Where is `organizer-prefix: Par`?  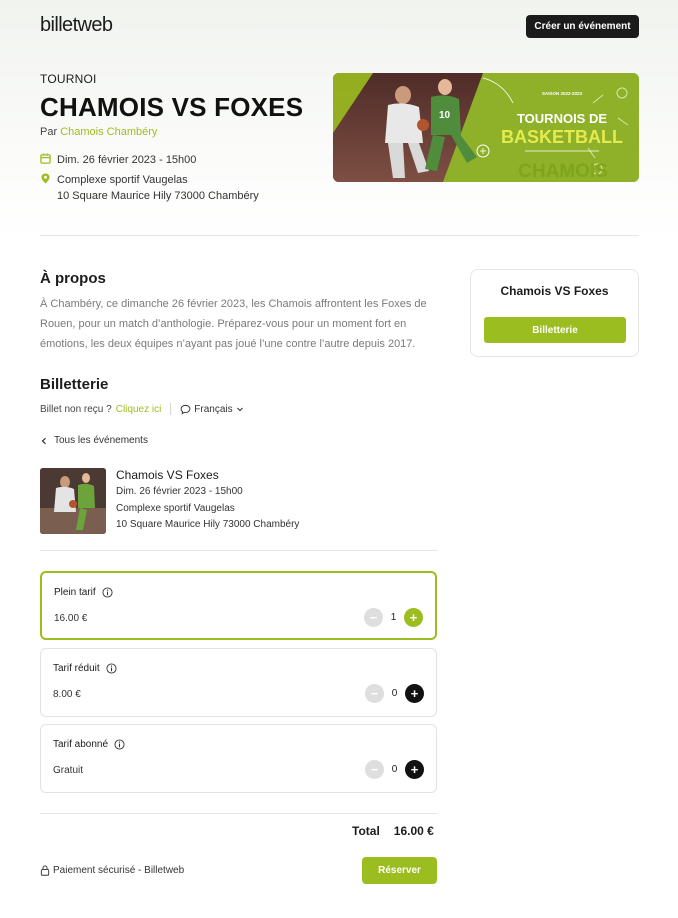
organizer-prefix: Par is located at coordinates (49, 132).